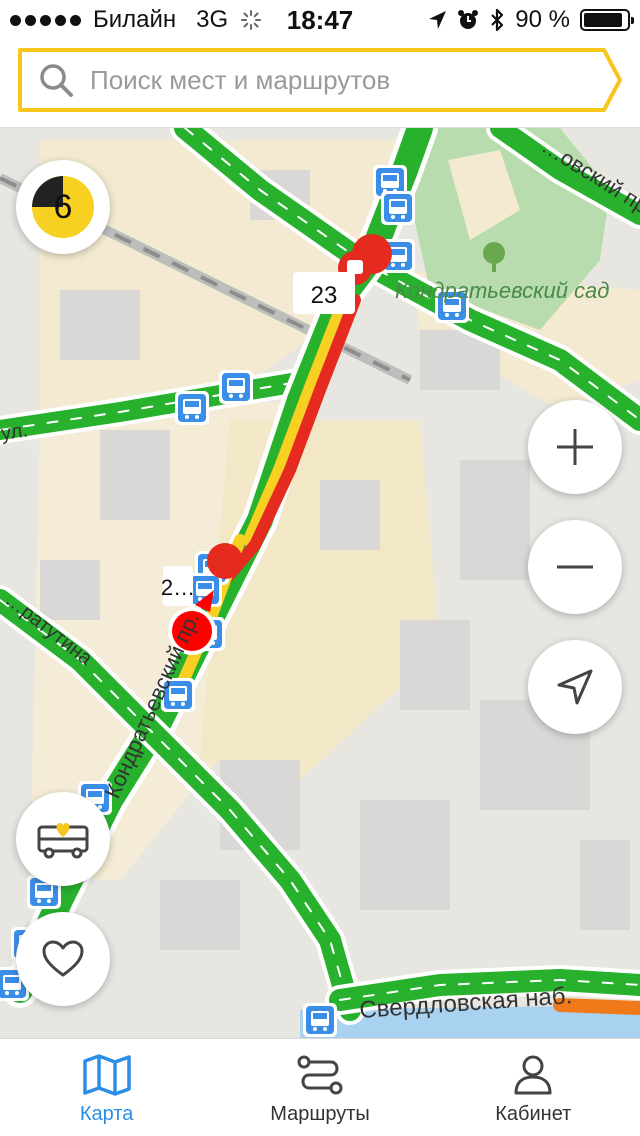 The height and width of the screenshot is (1136, 640). I want to click on transport-layer-button, so click(63, 839).